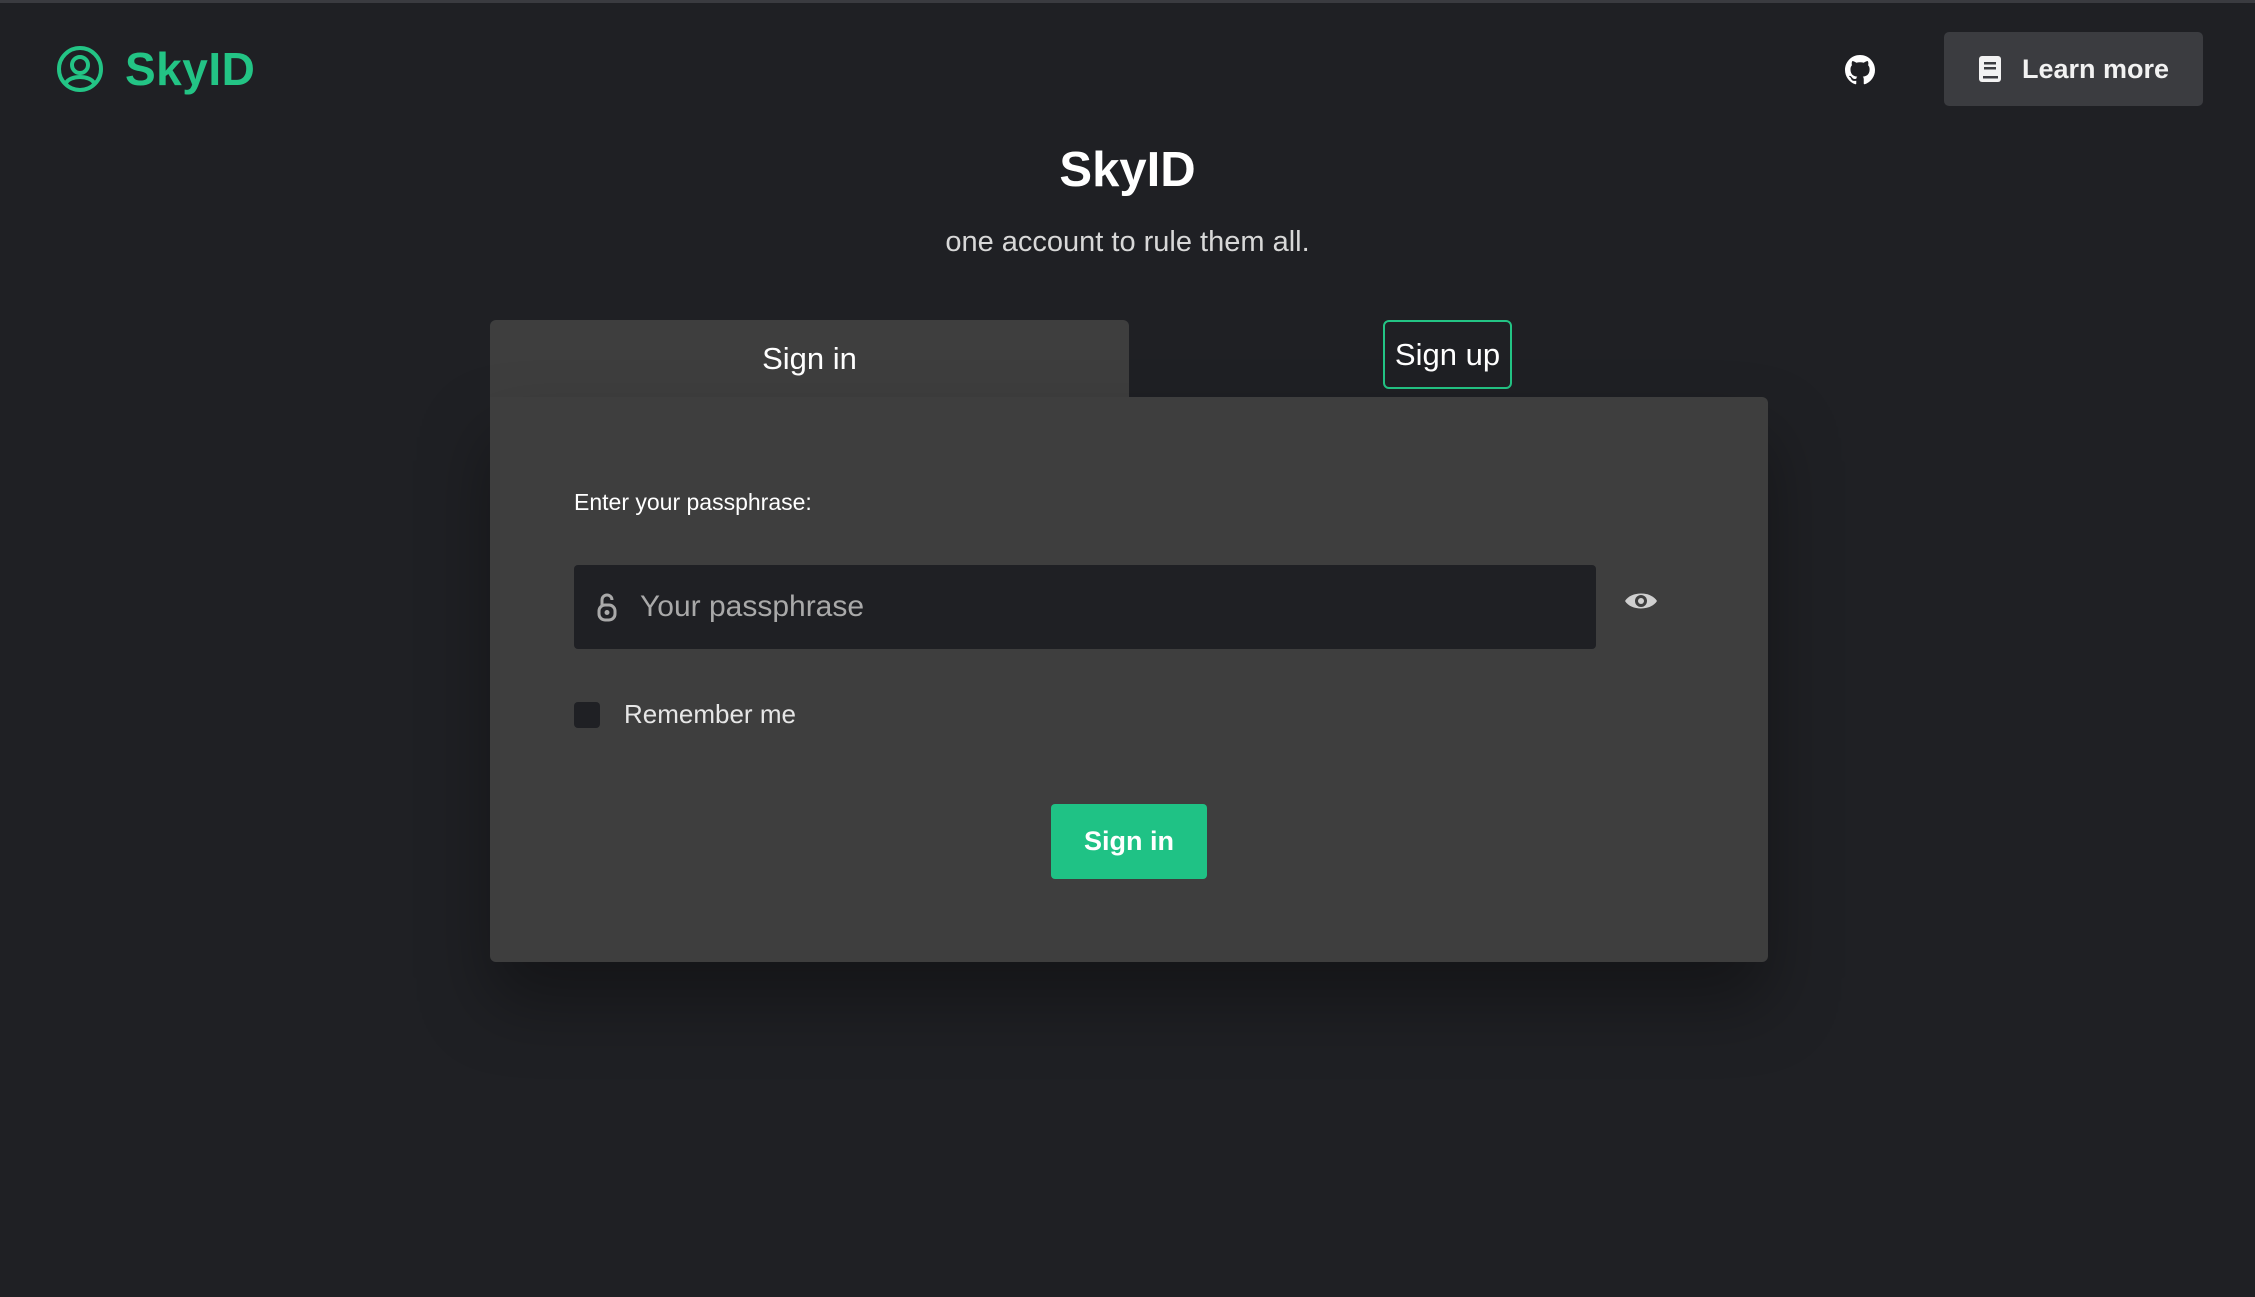 This screenshot has width=2255, height=1297. I want to click on top-border, so click(1127, 1).